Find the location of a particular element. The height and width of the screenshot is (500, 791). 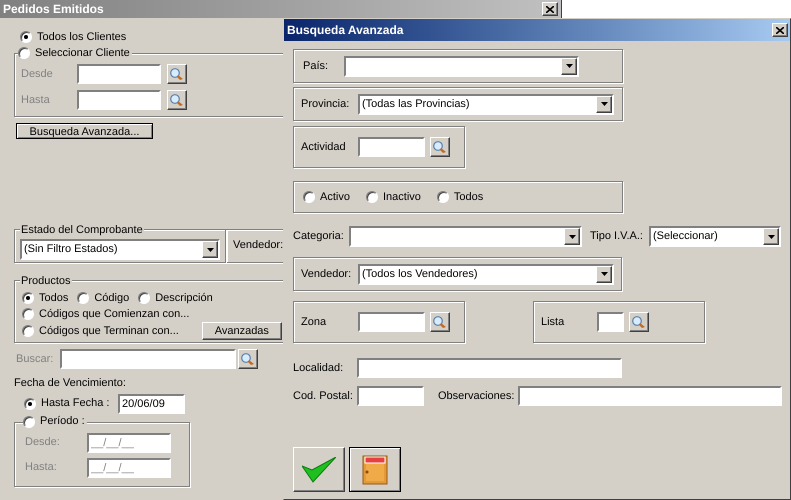

field-label: Localidad: is located at coordinates (318, 368).